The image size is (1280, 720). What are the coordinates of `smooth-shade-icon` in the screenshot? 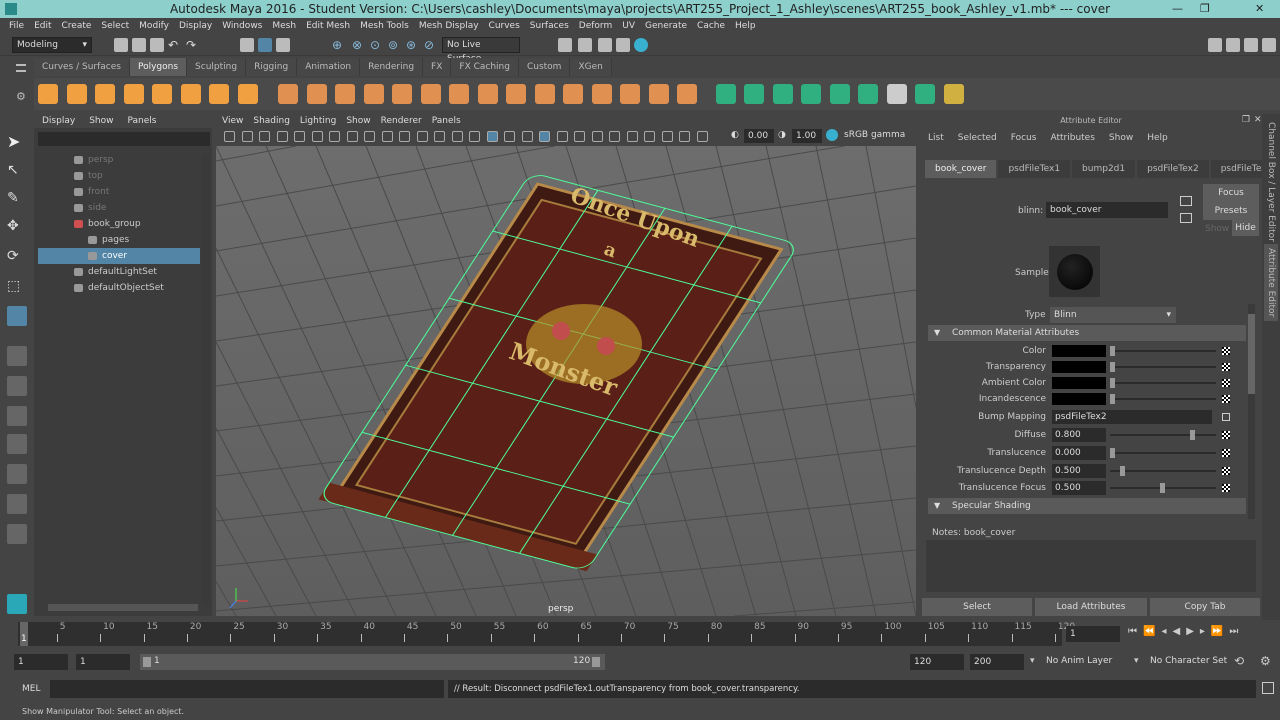 It's located at (474, 136).